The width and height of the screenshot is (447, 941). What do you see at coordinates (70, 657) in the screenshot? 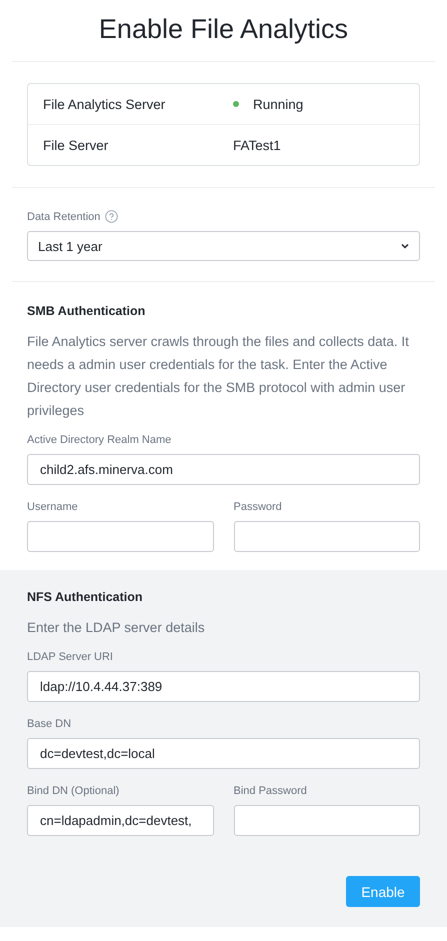
I see `field-label: LDAP Server URI` at bounding box center [70, 657].